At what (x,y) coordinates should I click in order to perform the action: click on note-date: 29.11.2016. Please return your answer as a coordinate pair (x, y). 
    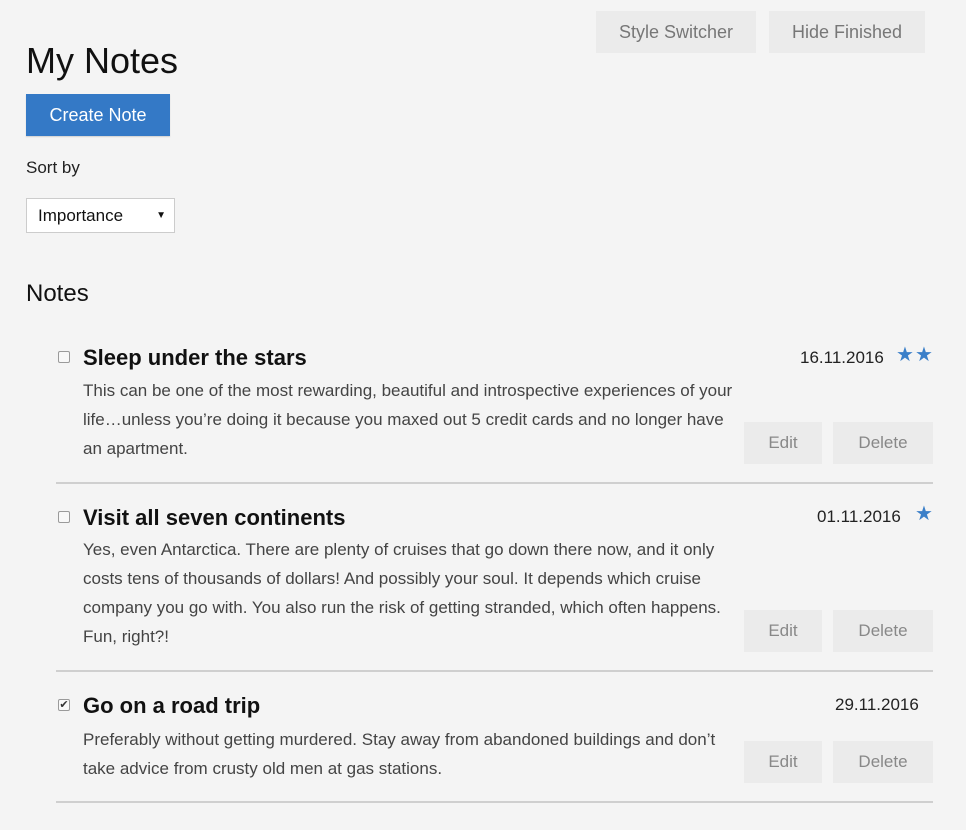
    Looking at the image, I should click on (877, 704).